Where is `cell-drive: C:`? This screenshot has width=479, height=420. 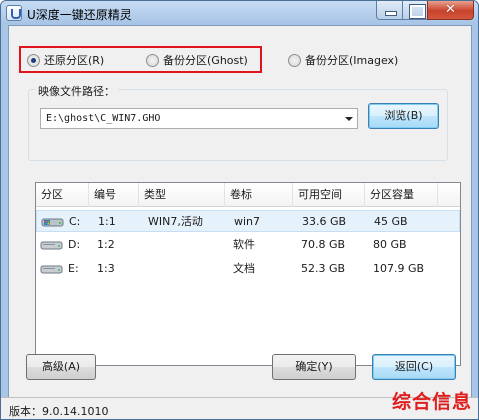
cell-drive: C: is located at coordinates (75, 221).